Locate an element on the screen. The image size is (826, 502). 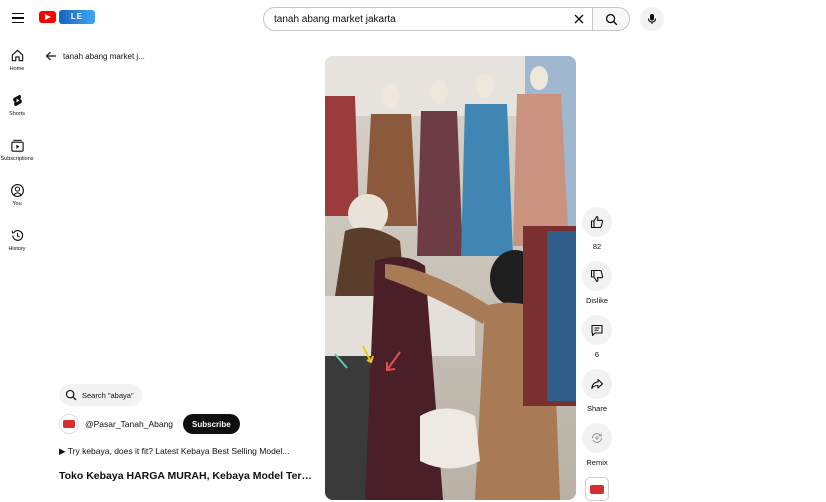
sidebar-item-history: History is located at coordinates (17, 240).